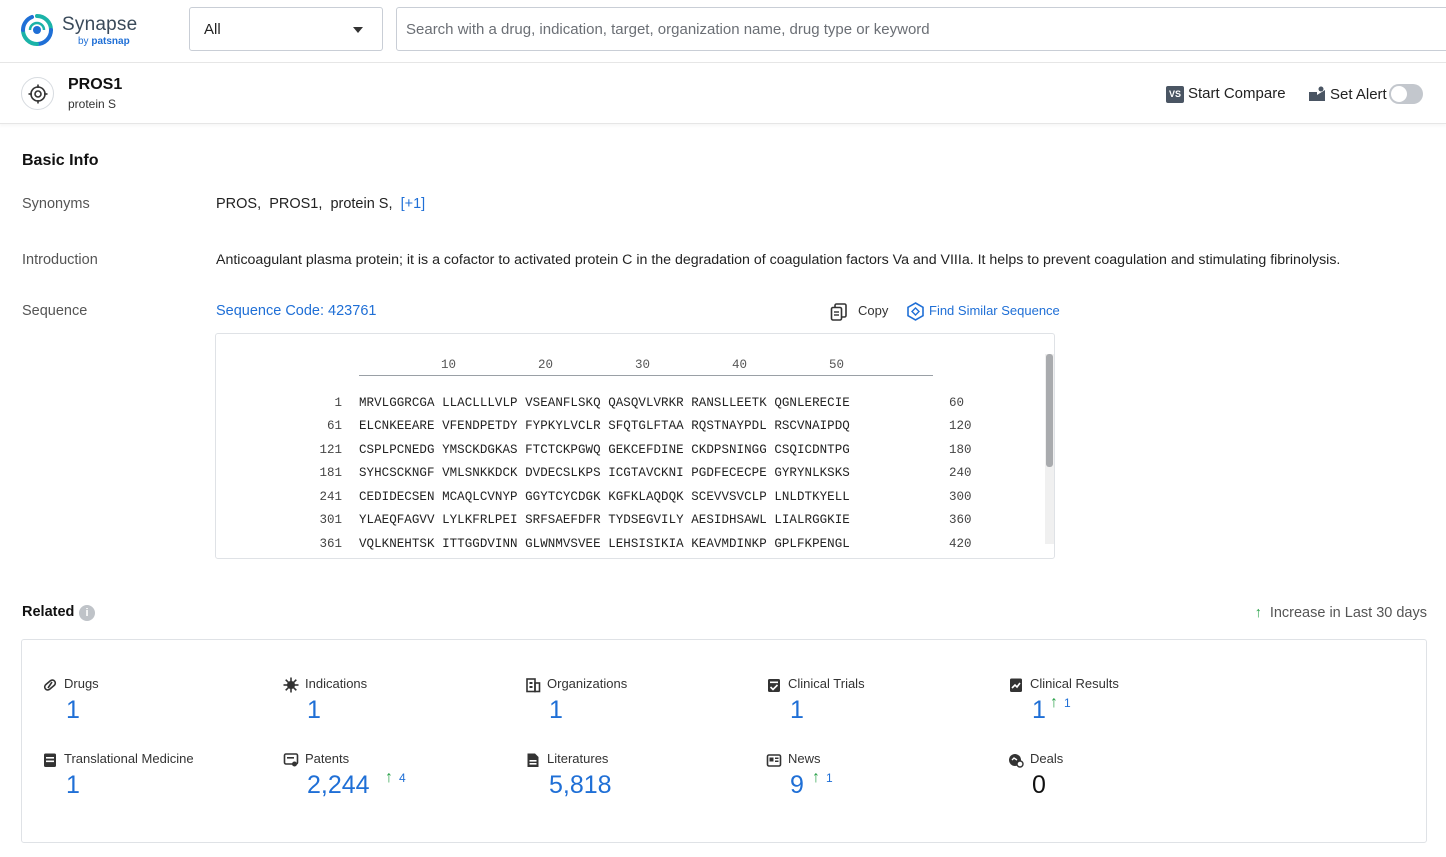  What do you see at coordinates (314, 473) in the screenshot?
I see `sequence-line-start: 181` at bounding box center [314, 473].